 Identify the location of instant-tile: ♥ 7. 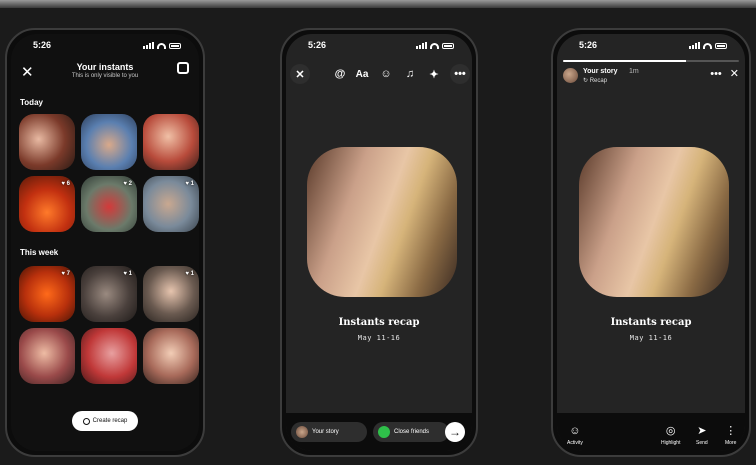
(47, 294).